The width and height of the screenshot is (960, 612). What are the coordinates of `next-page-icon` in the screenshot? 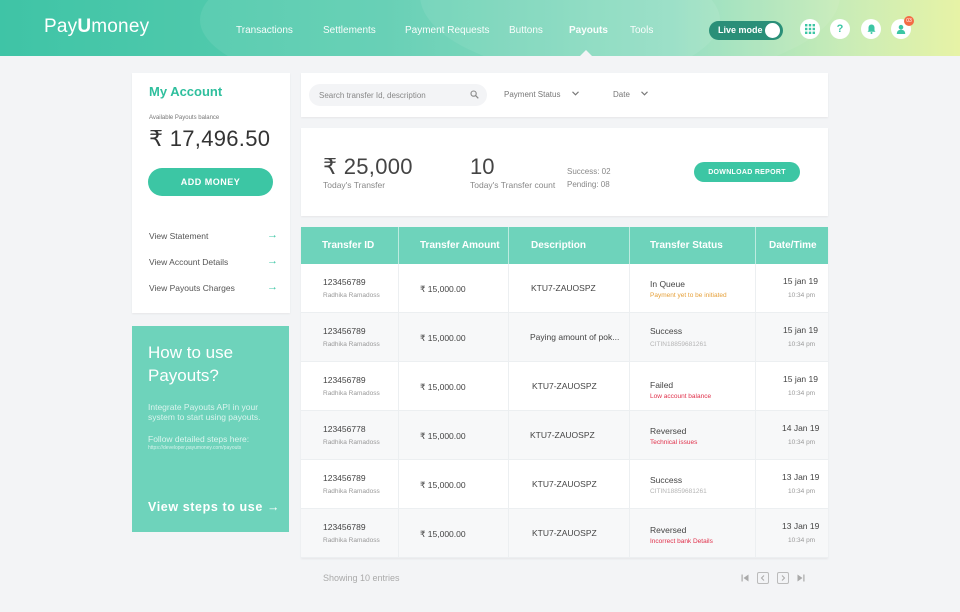 It's located at (783, 578).